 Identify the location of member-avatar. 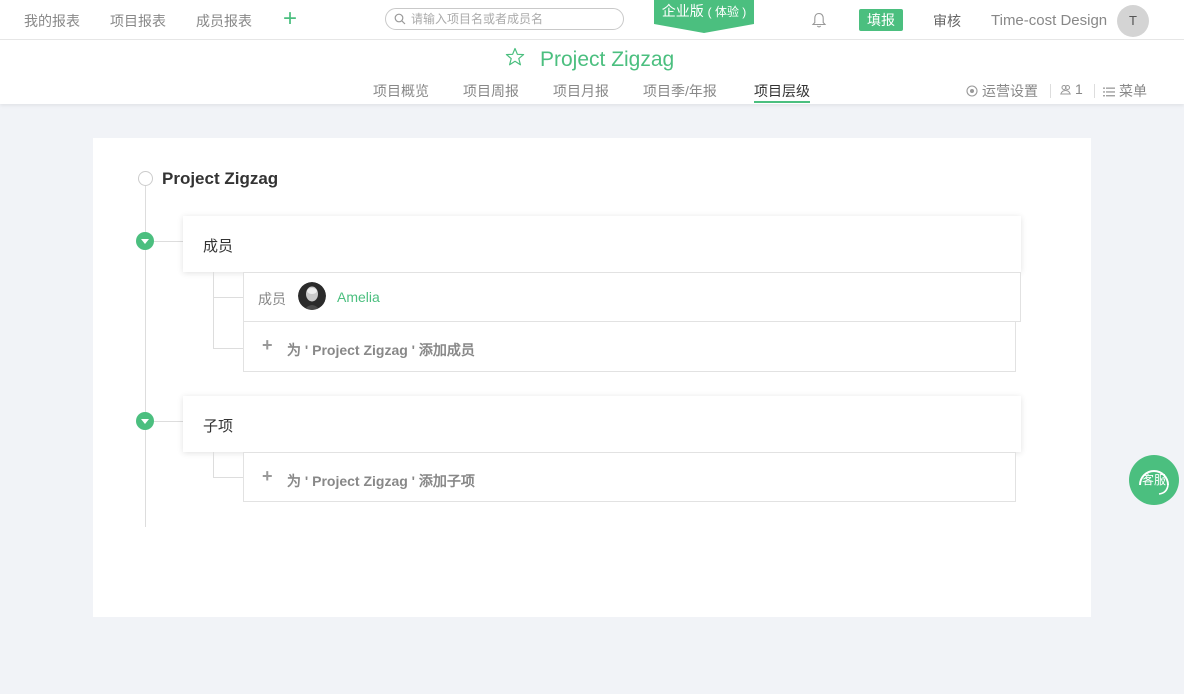
(312, 296).